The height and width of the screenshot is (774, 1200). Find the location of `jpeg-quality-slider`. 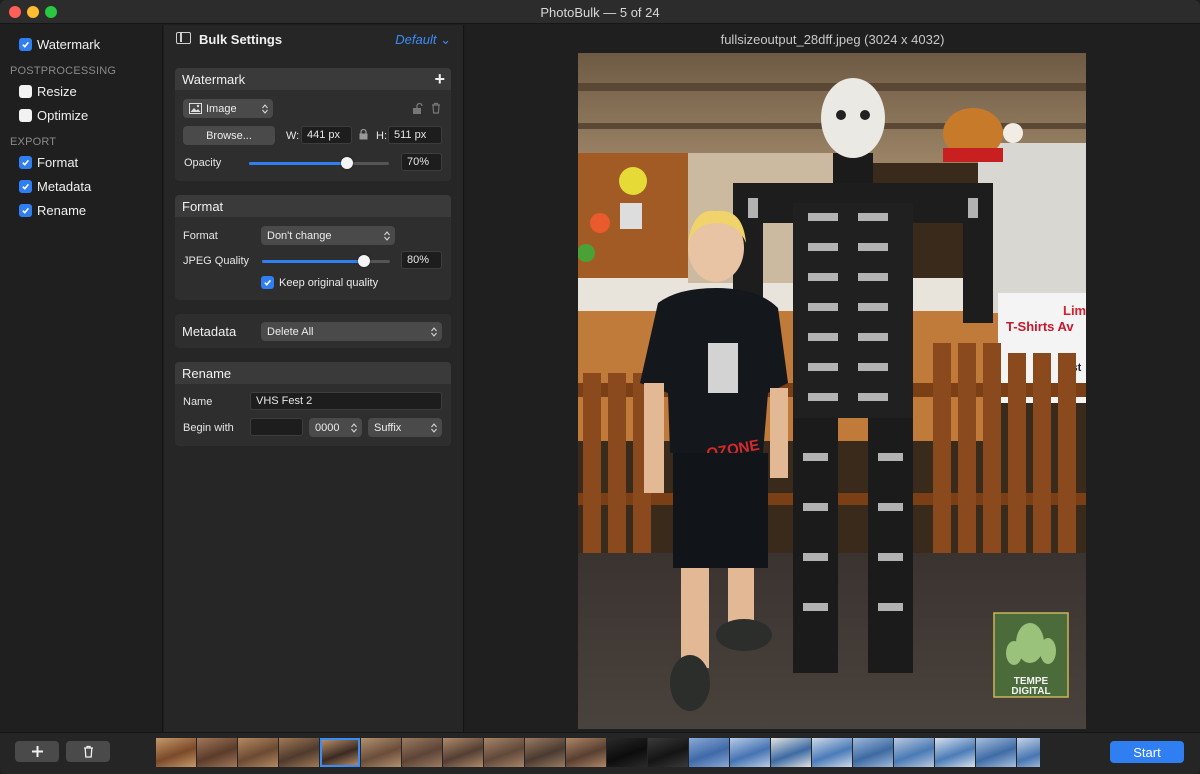

jpeg-quality-slider is located at coordinates (326, 261).